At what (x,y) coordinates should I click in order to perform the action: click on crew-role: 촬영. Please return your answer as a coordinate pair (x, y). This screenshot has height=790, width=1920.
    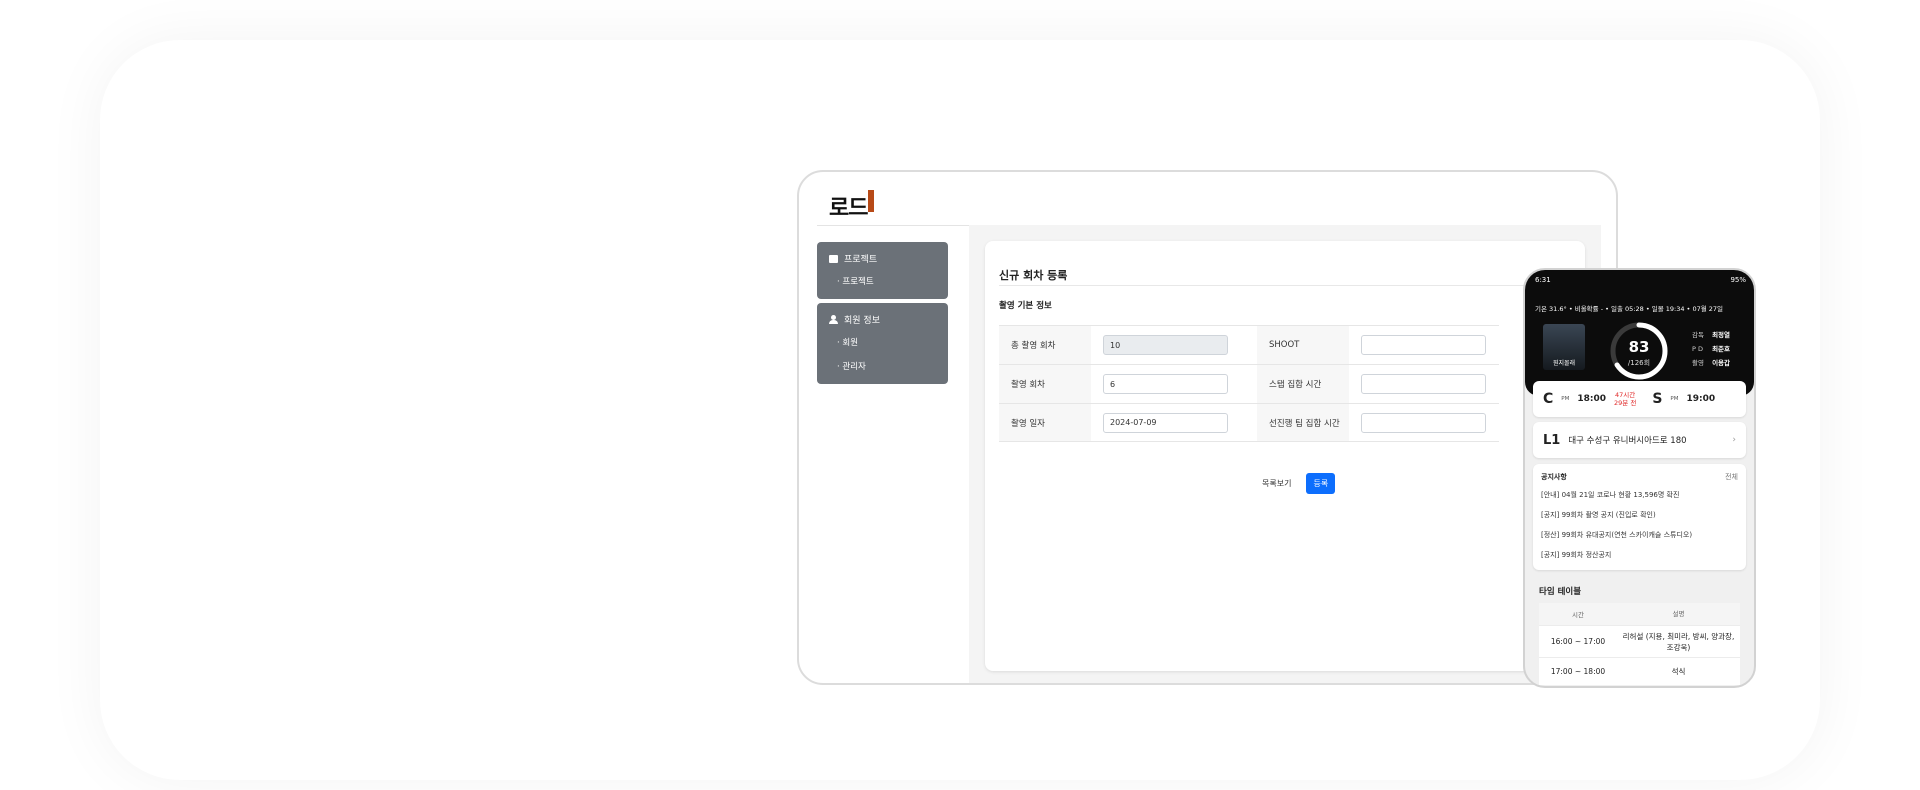
    Looking at the image, I should click on (1698, 363).